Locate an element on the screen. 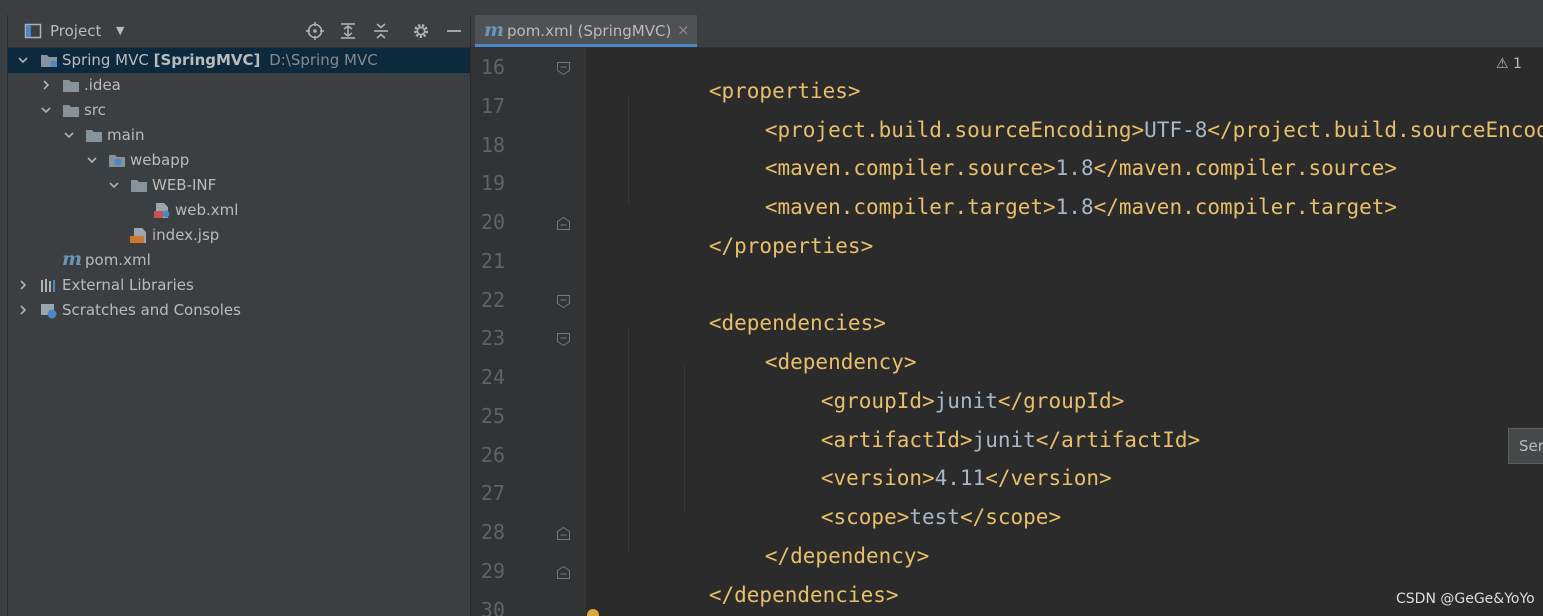  line-number: 25 is located at coordinates (492, 416).